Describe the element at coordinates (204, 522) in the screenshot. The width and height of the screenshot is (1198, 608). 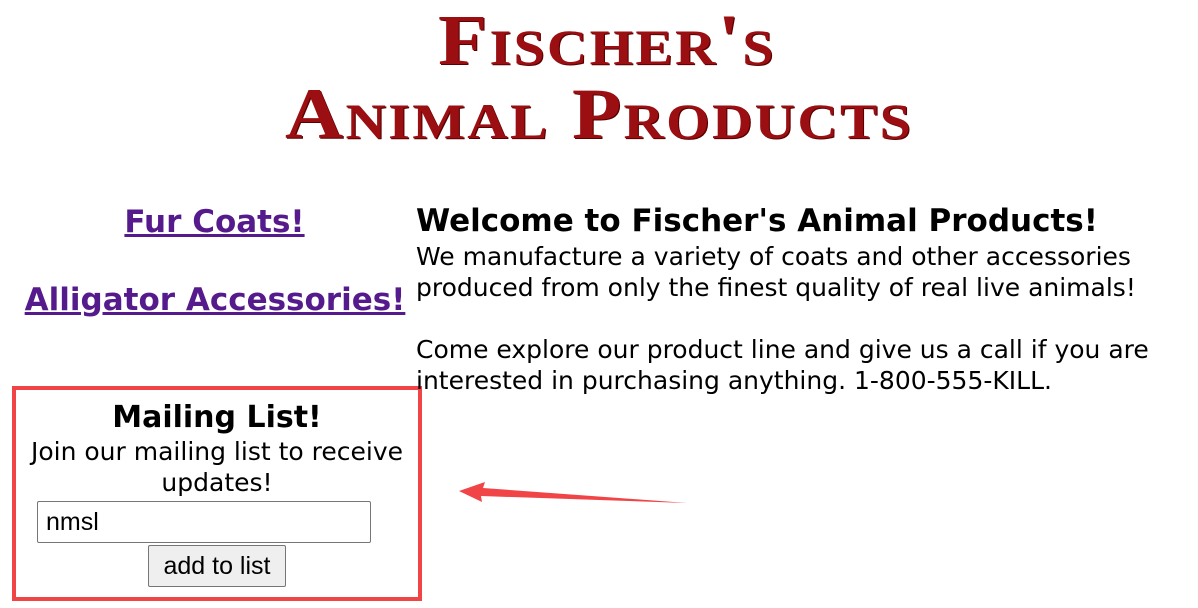
I see `email-input` at that location.